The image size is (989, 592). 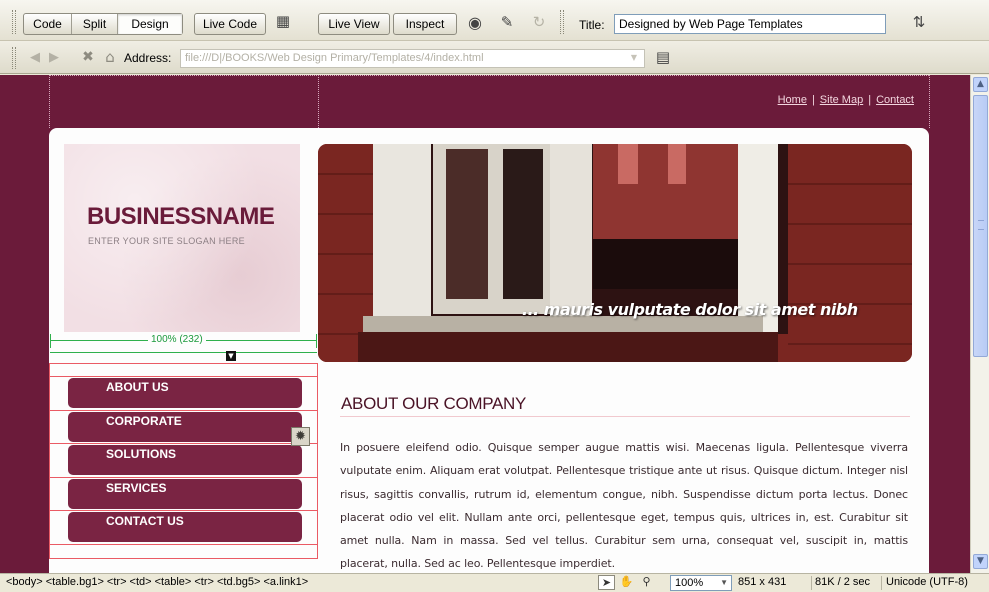 I want to click on scroll-down-arrow-icon: ▼, so click(x=980, y=561).